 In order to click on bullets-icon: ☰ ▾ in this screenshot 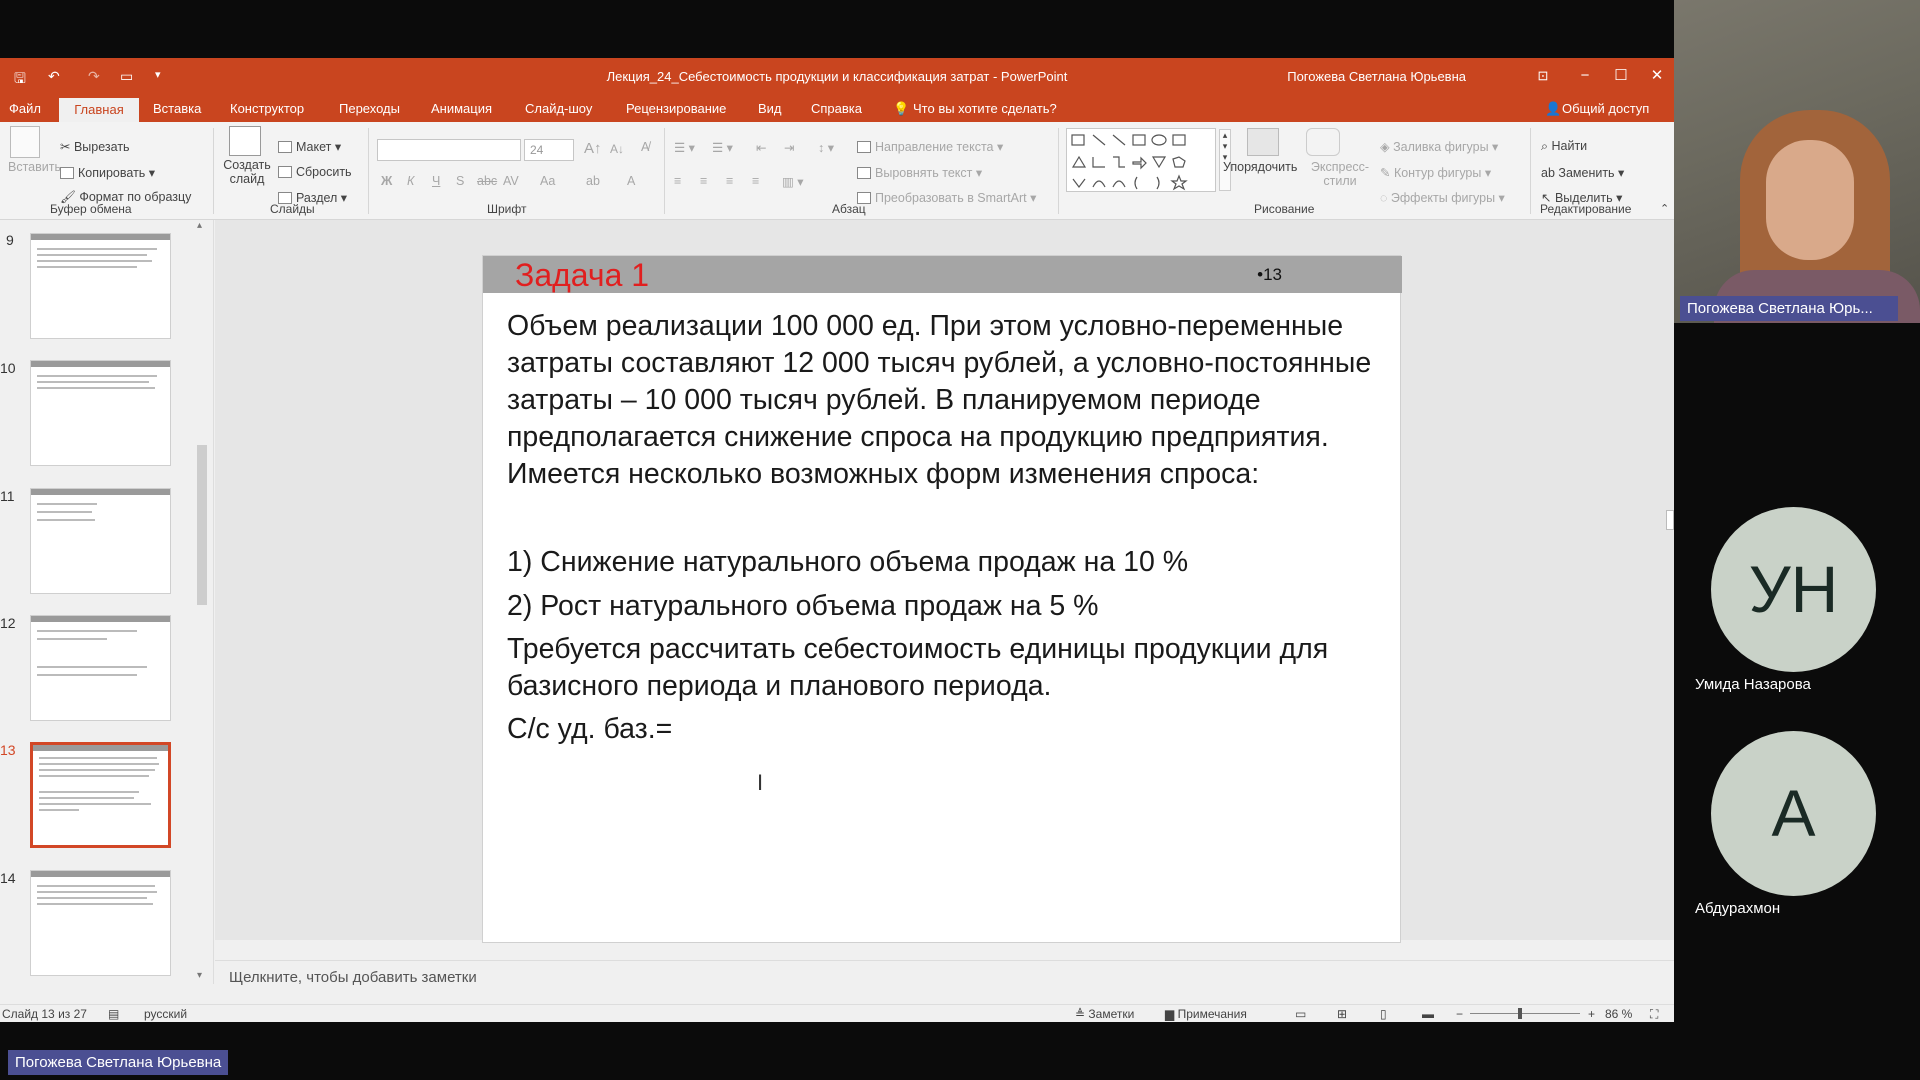, I will do `click(684, 147)`.